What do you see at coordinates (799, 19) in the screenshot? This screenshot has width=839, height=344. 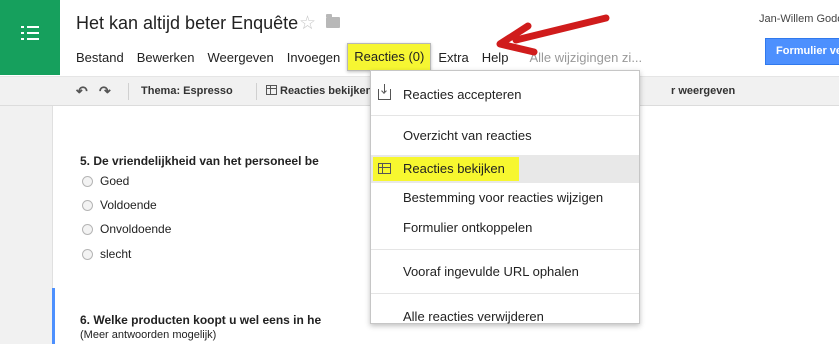 I see `user-name: Jan-Willem Godo` at bounding box center [799, 19].